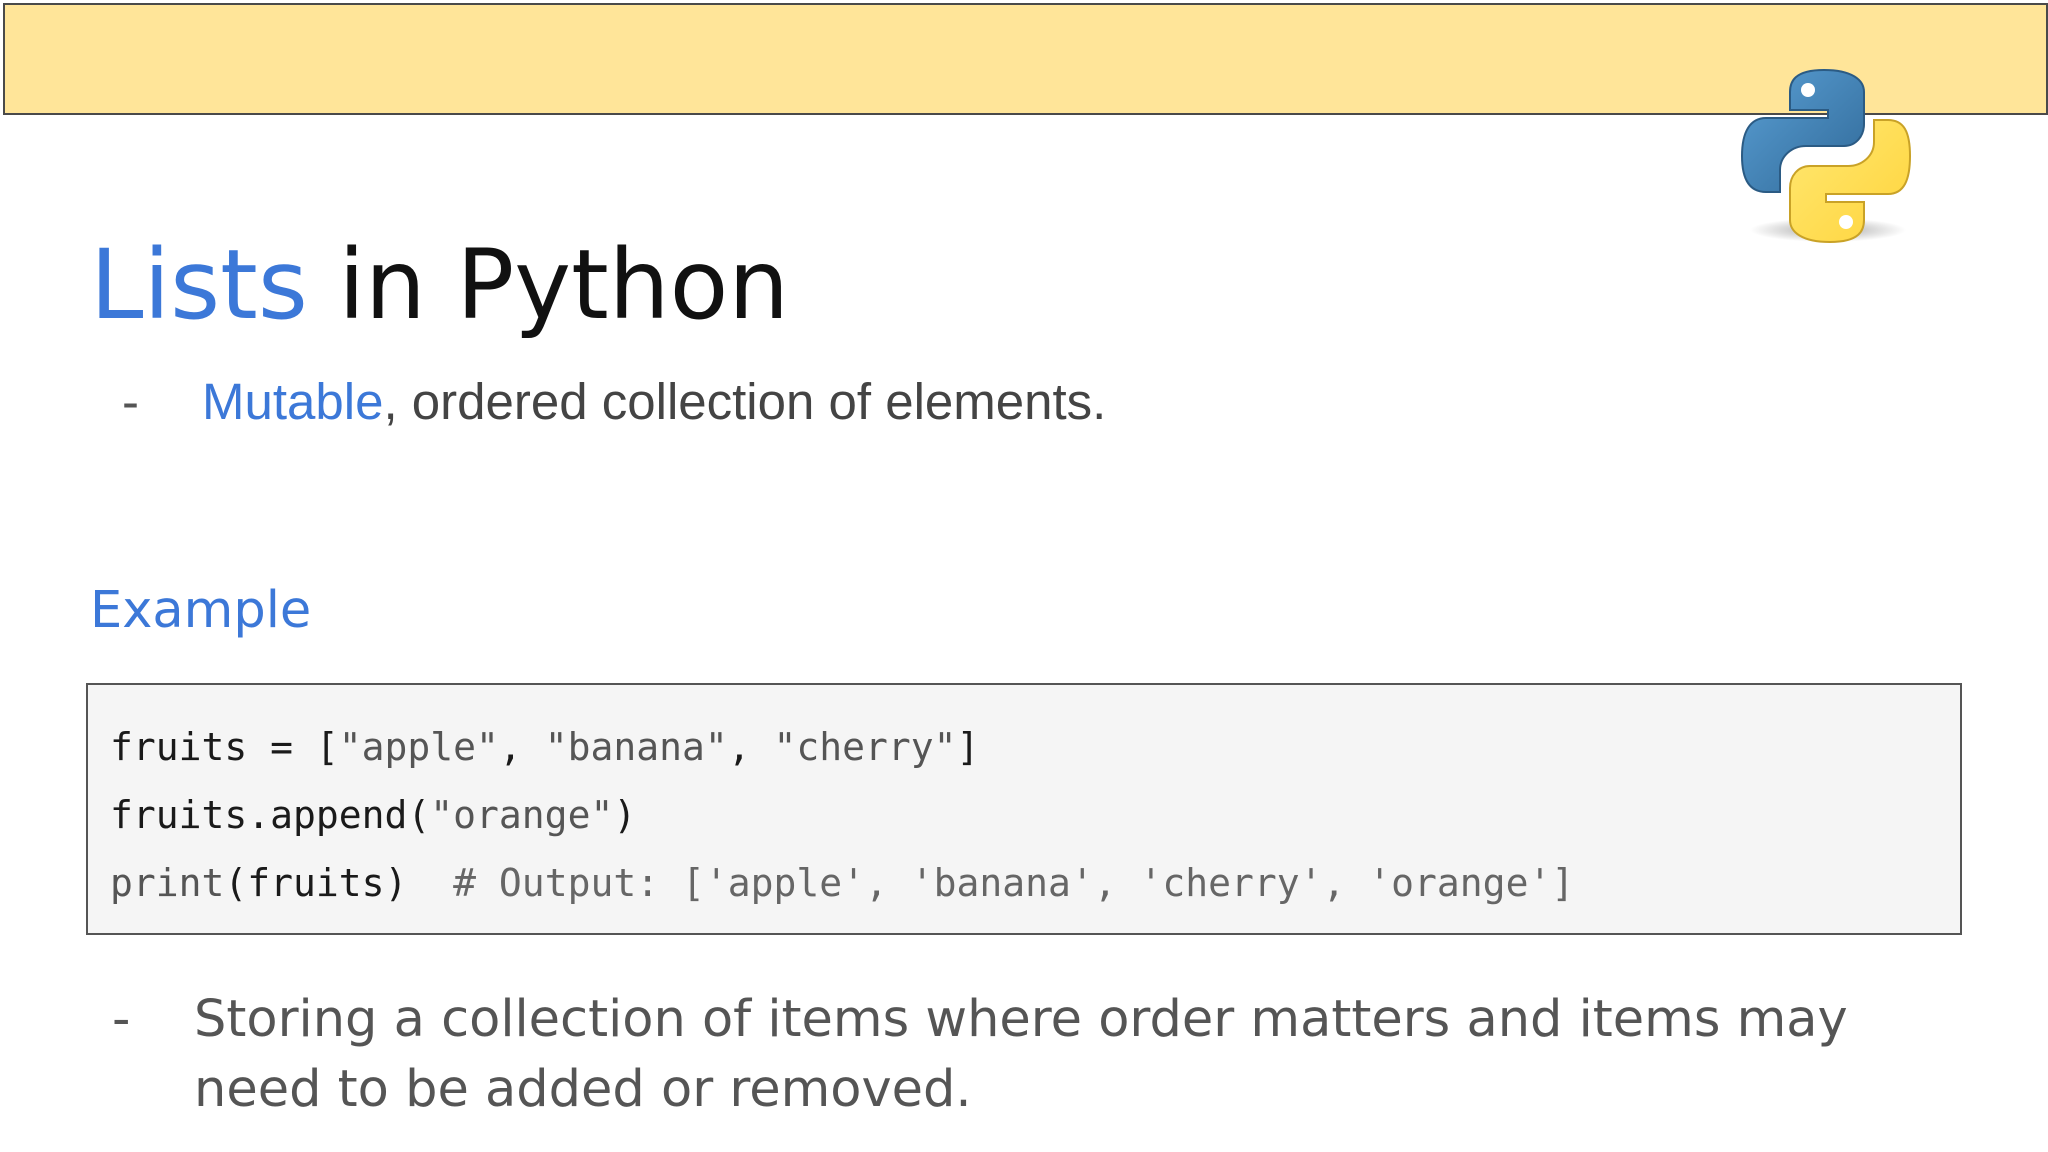  Describe the element at coordinates (167, 883) in the screenshot. I see `code-function: print` at that location.